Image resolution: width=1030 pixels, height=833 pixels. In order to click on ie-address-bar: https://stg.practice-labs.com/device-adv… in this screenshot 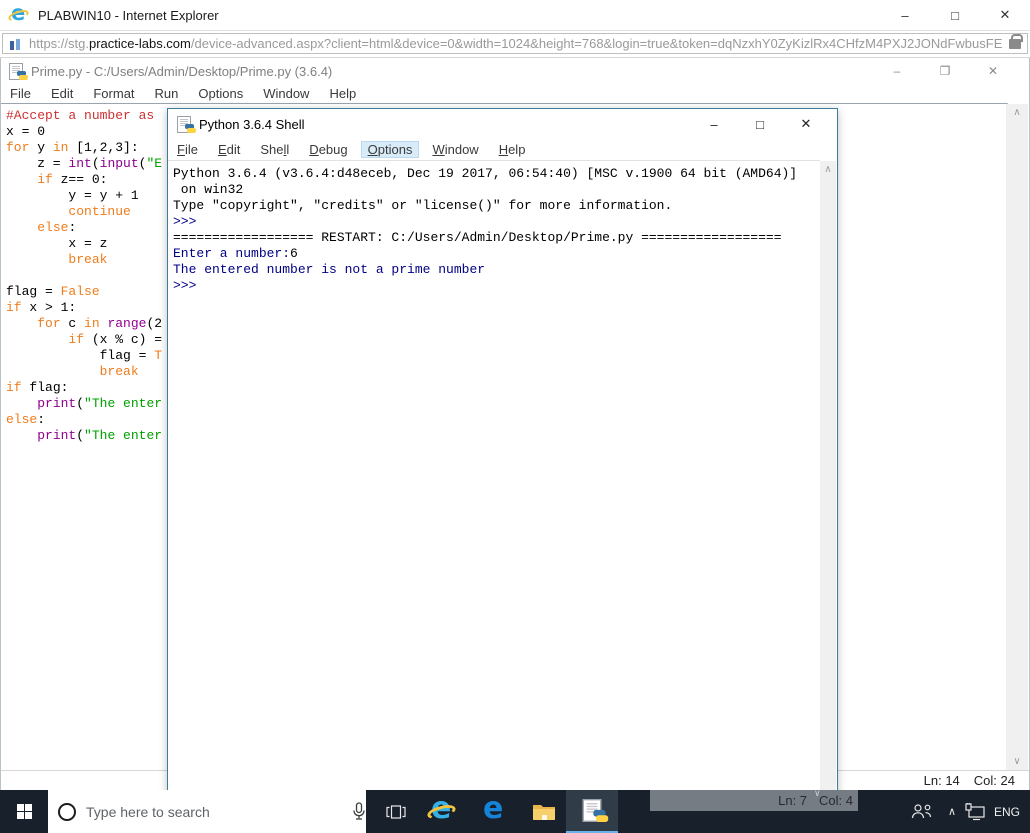, I will do `click(515, 44)`.